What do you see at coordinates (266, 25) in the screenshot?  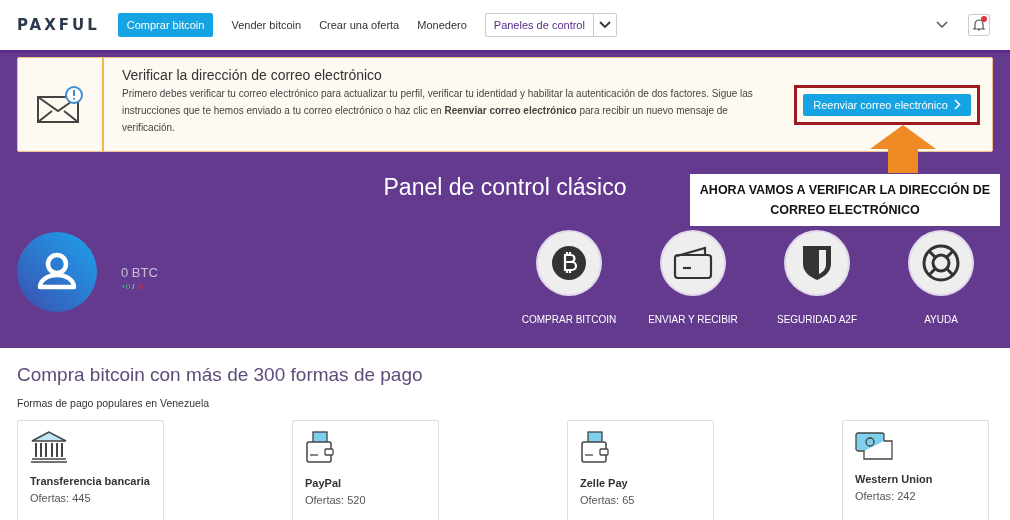 I see `nav-link: Vender bitcoin` at bounding box center [266, 25].